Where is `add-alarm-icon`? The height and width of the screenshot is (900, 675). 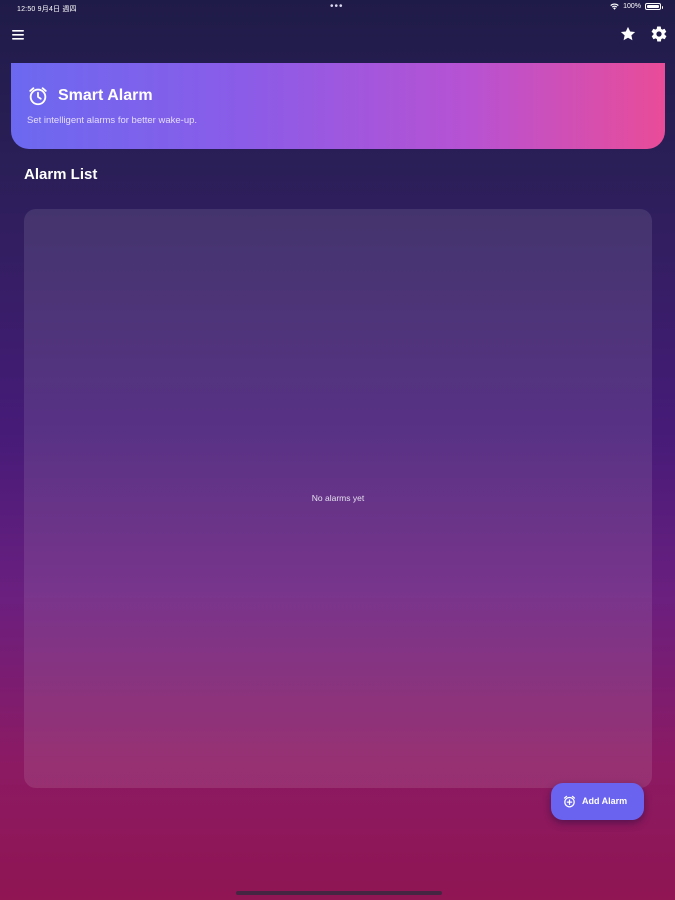 add-alarm-icon is located at coordinates (569, 801).